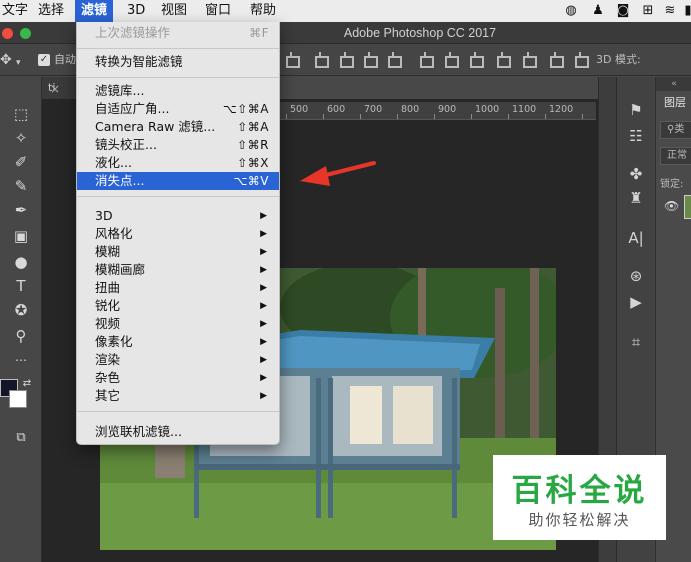  Describe the element at coordinates (346, 60) in the screenshot. I see `align-right-icon` at that location.